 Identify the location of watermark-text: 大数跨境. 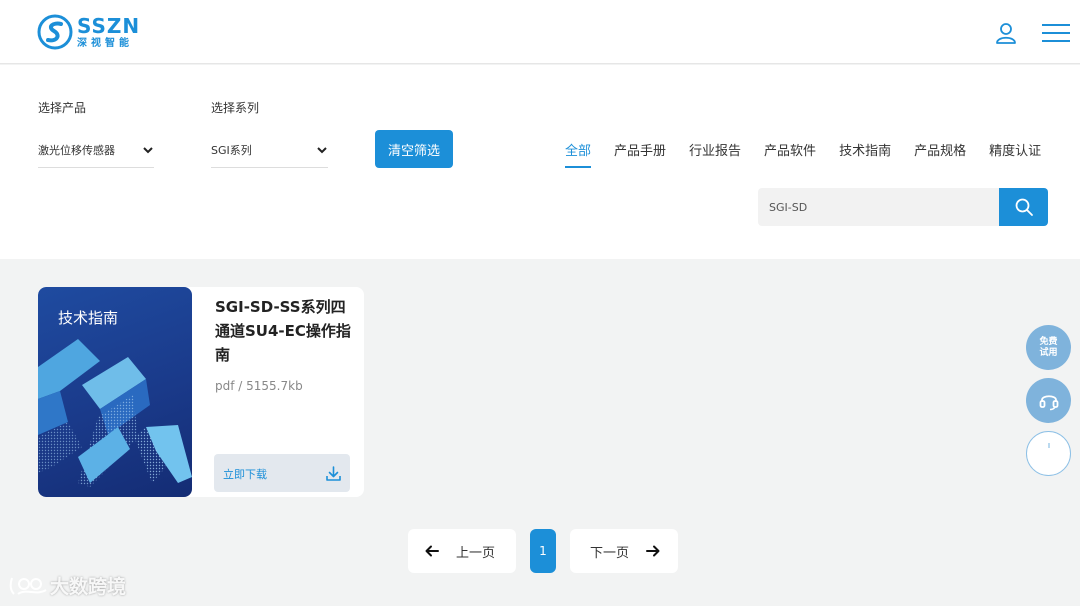
(88, 587).